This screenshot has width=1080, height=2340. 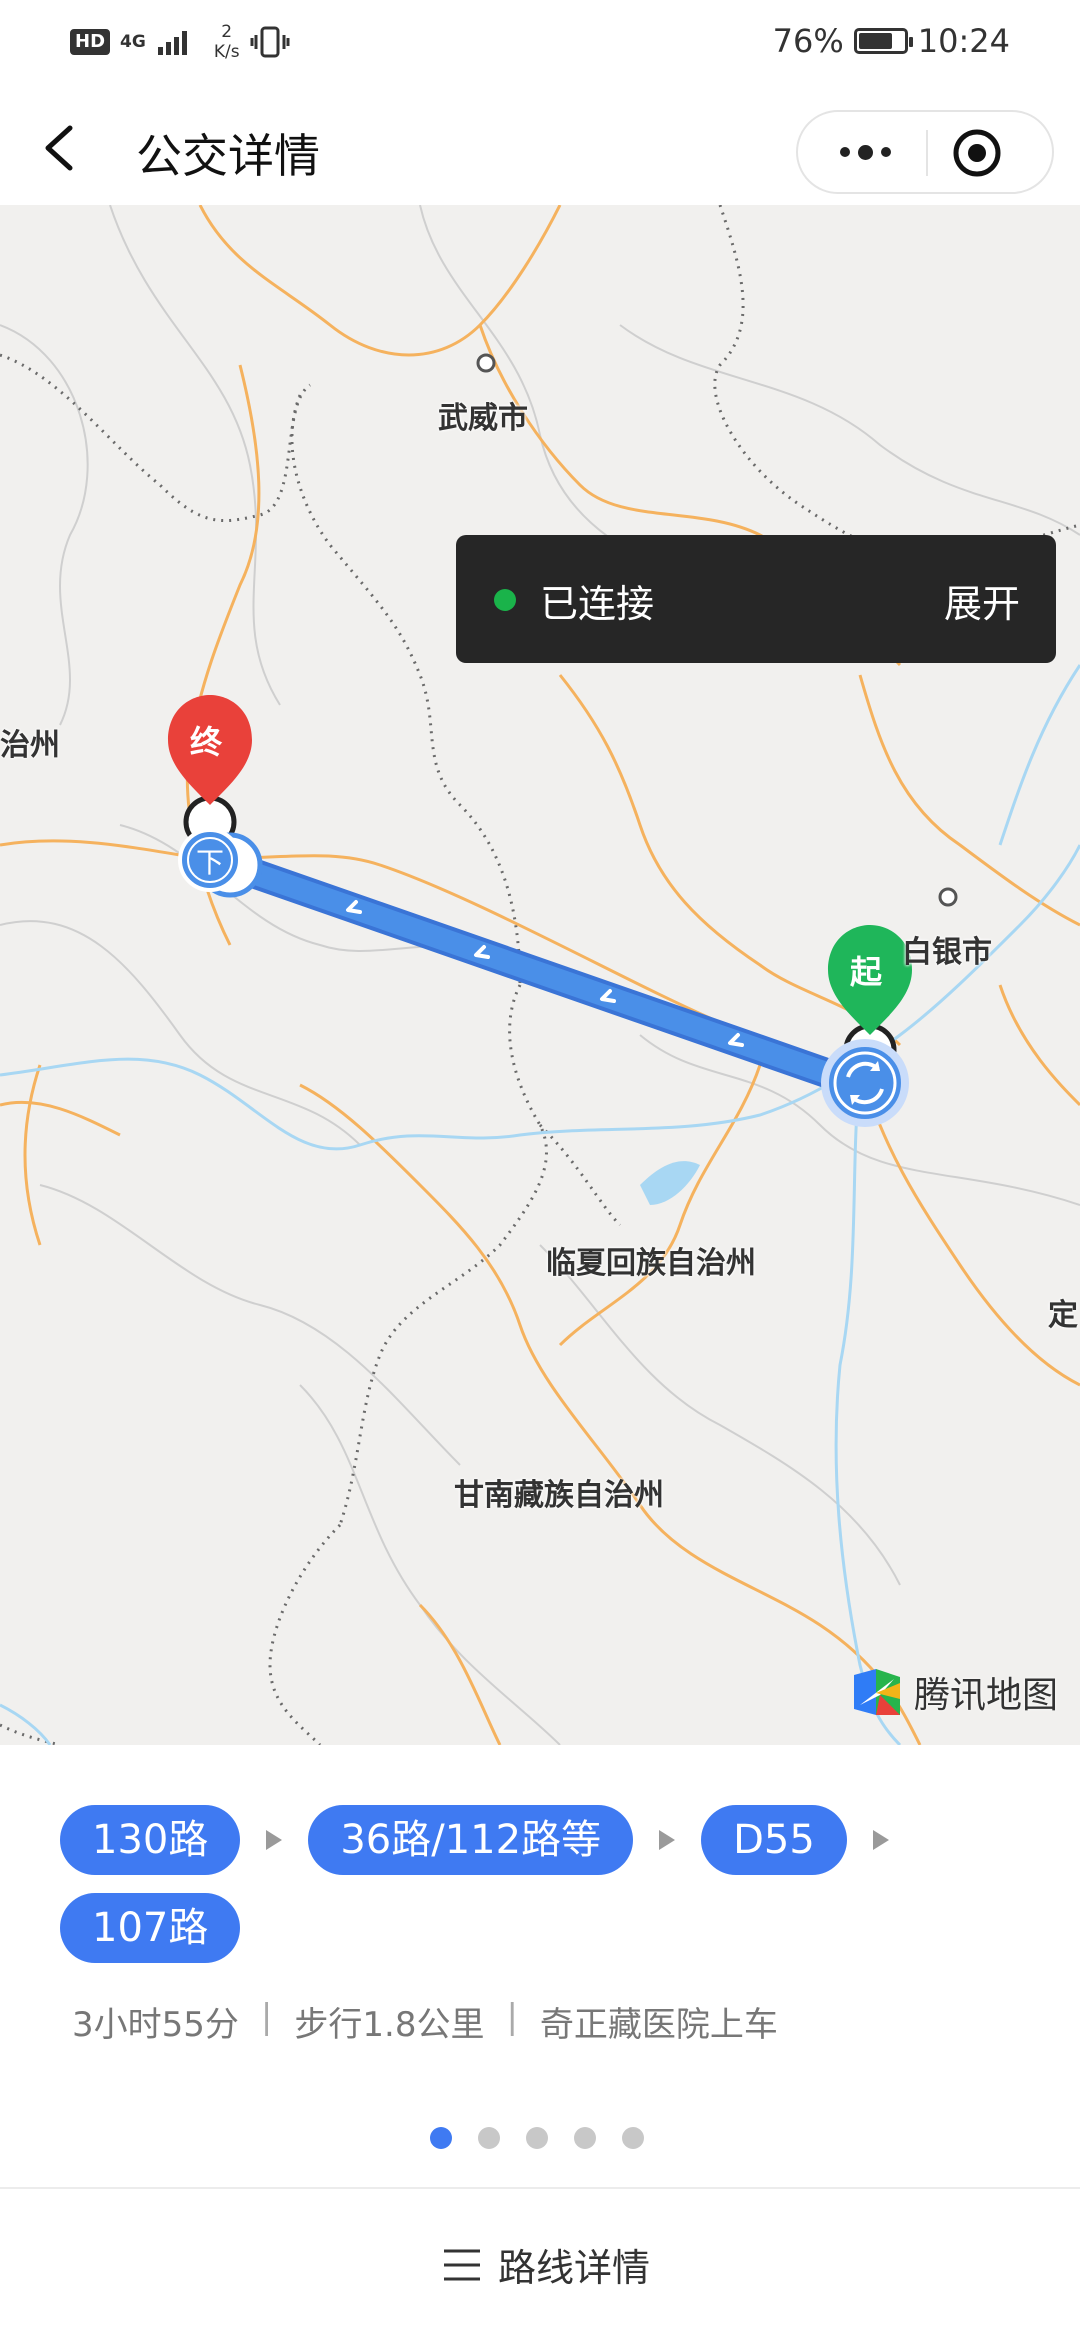 What do you see at coordinates (808, 41) in the screenshot?
I see `battery-percent: 76%` at bounding box center [808, 41].